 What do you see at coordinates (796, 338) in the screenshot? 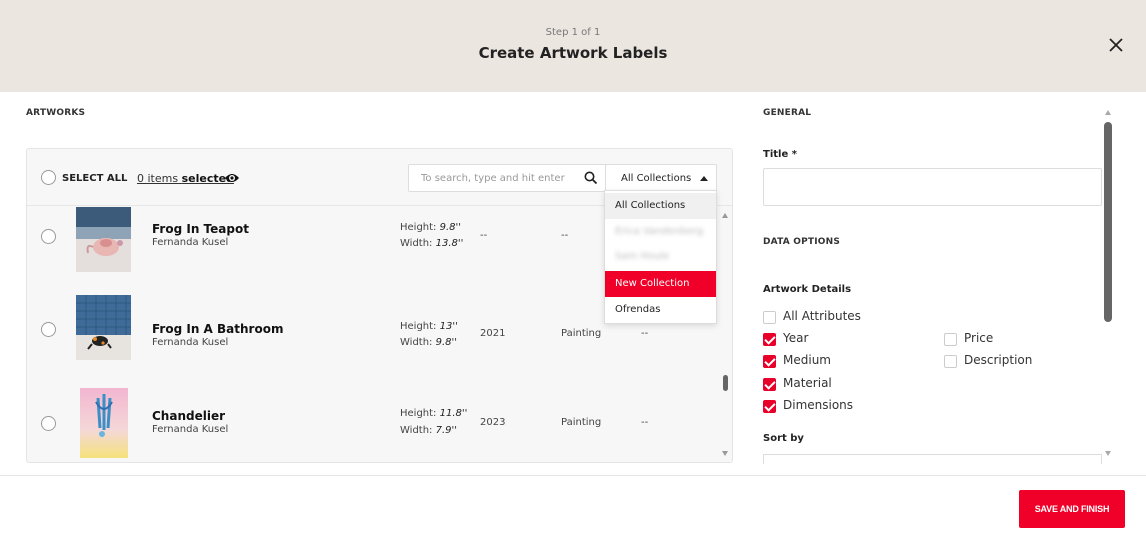
I see `year-label: Year` at bounding box center [796, 338].